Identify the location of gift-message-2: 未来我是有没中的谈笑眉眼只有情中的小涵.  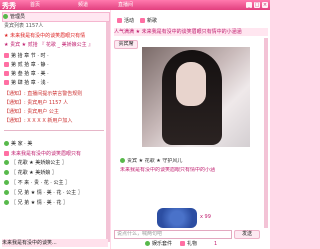
(168, 170).